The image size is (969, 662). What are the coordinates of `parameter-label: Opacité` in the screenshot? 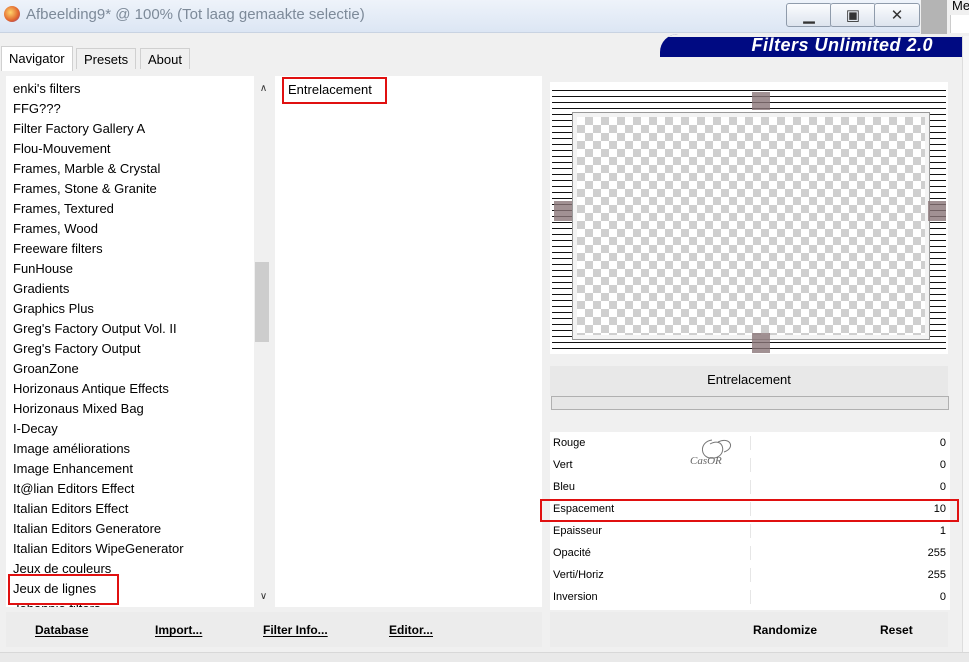 It's located at (572, 553).